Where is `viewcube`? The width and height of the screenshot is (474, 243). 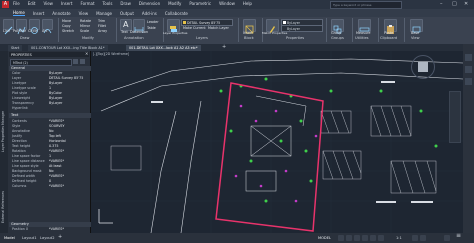
viewcube is located at coordinates (423, 67).